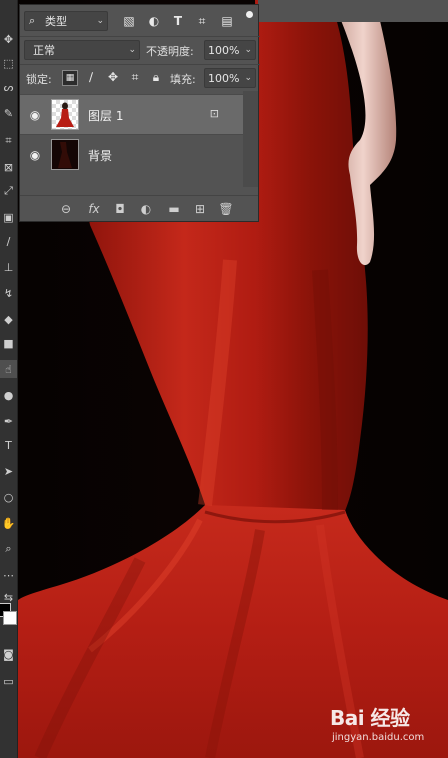 This screenshot has height=758, width=448. What do you see at coordinates (227, 21) in the screenshot?
I see `smart-object-filter-icon: ▤` at bounding box center [227, 21].